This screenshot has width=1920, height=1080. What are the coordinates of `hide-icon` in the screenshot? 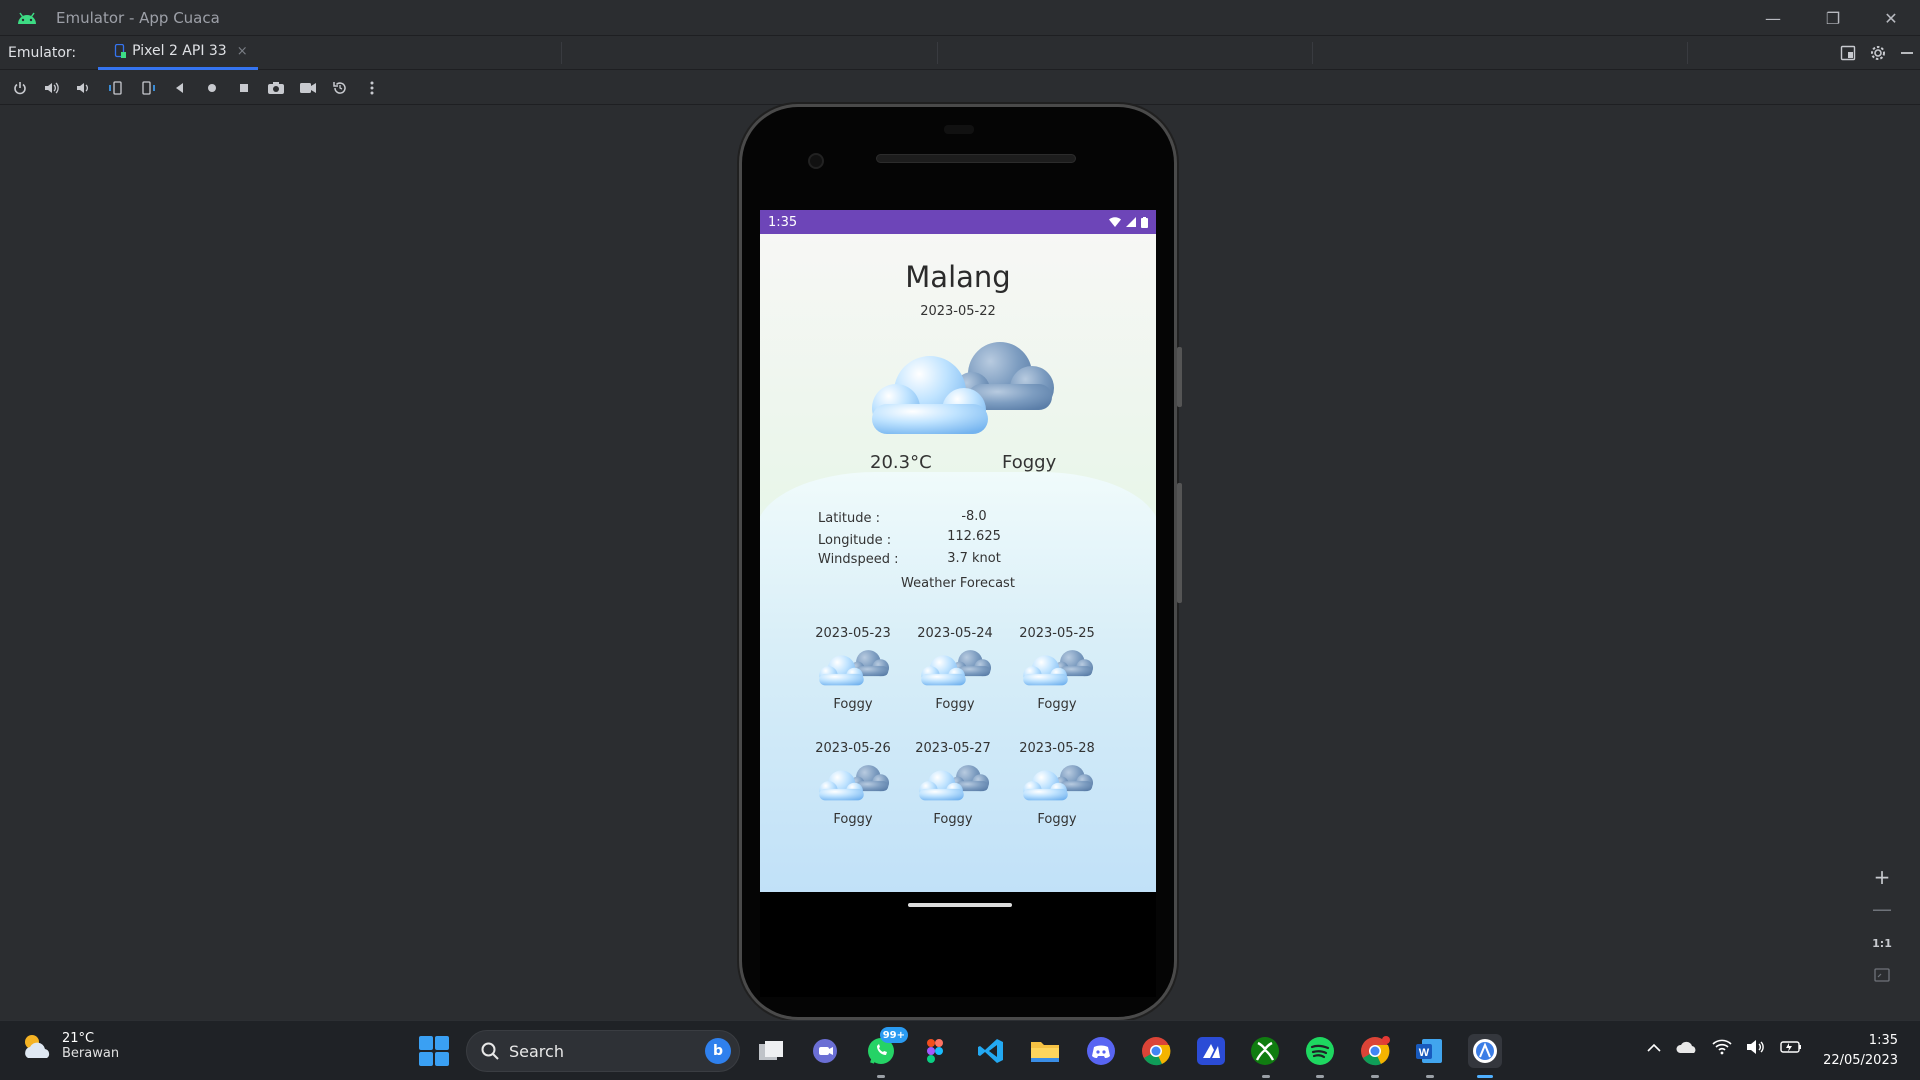 It's located at (1907, 53).